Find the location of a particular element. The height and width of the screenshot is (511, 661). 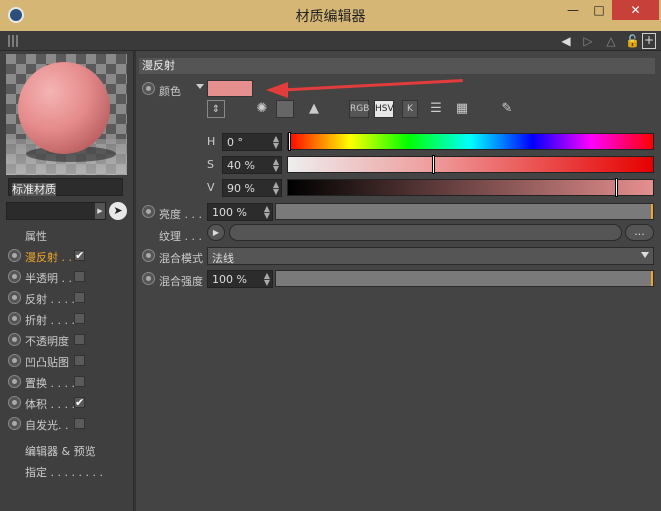

color-swatch is located at coordinates (230, 88).